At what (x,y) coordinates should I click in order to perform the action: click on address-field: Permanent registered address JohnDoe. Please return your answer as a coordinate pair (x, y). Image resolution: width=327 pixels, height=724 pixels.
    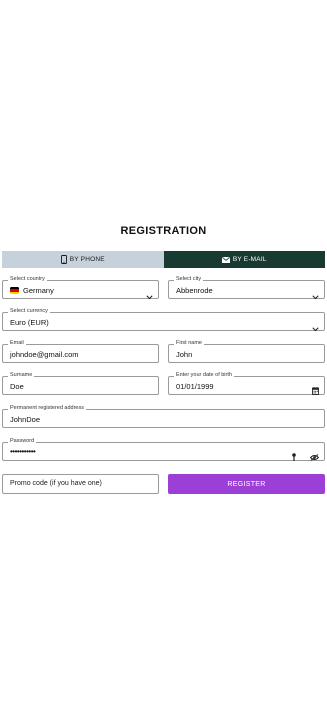
    Looking at the image, I should click on (163, 416).